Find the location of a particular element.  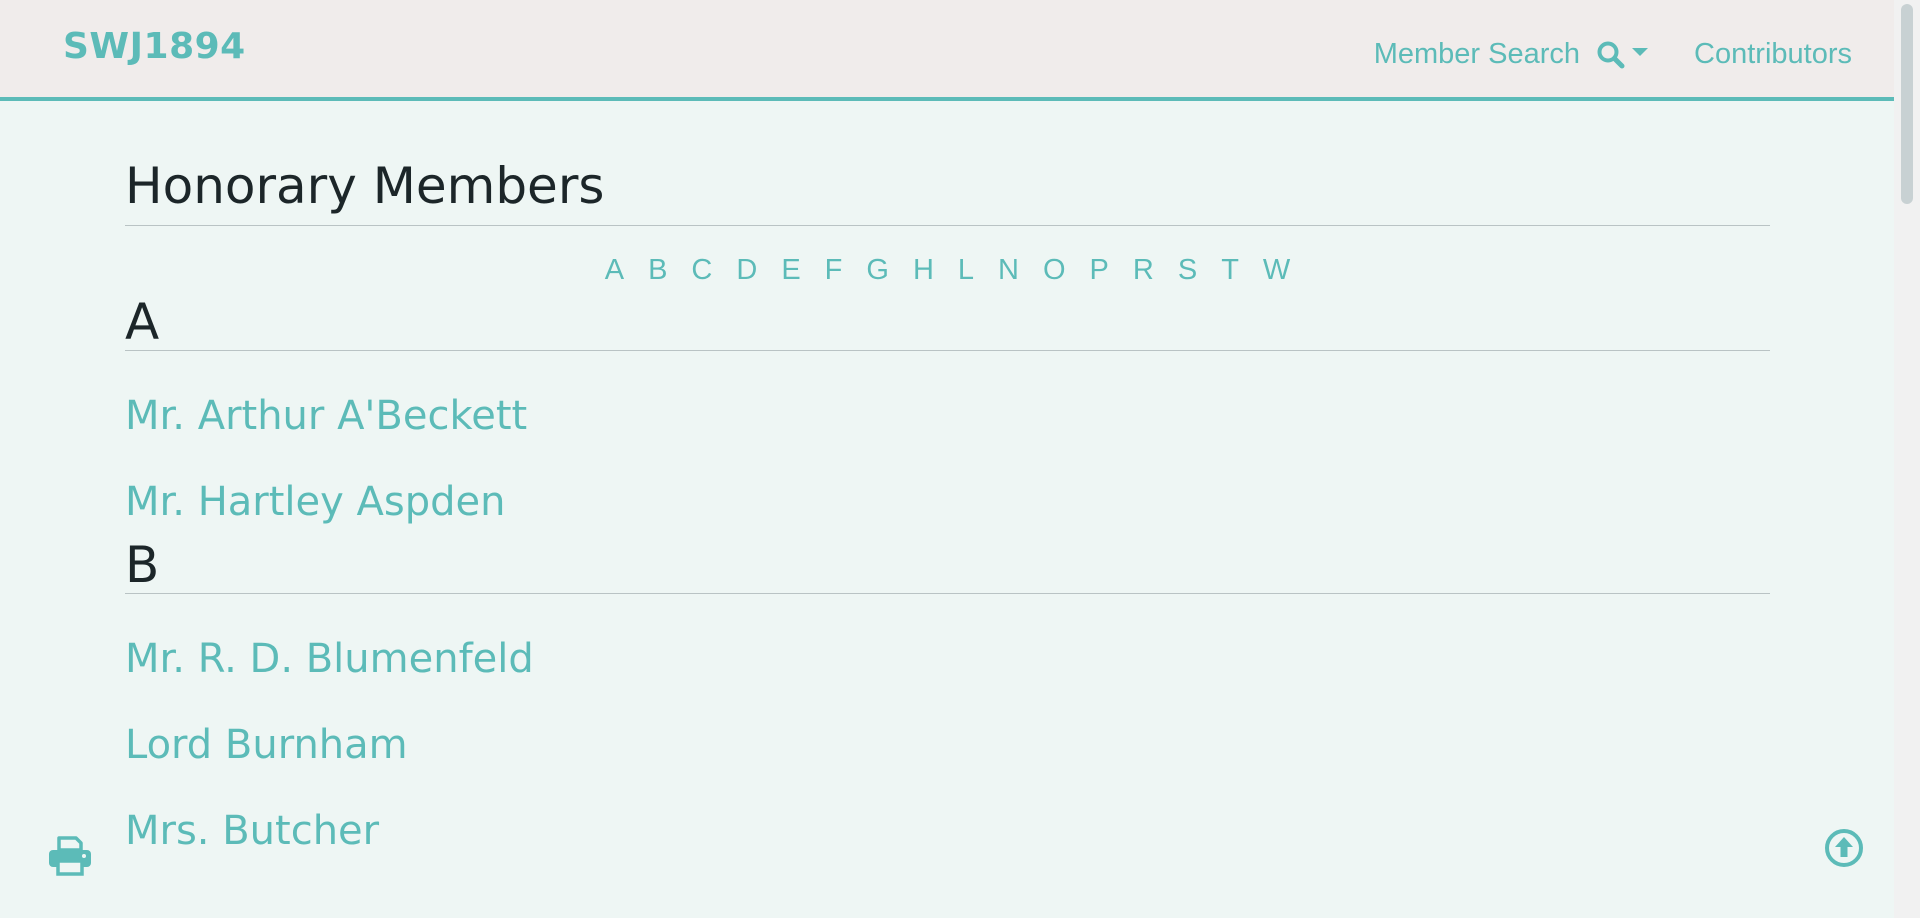

print-icon is located at coordinates (70, 856).